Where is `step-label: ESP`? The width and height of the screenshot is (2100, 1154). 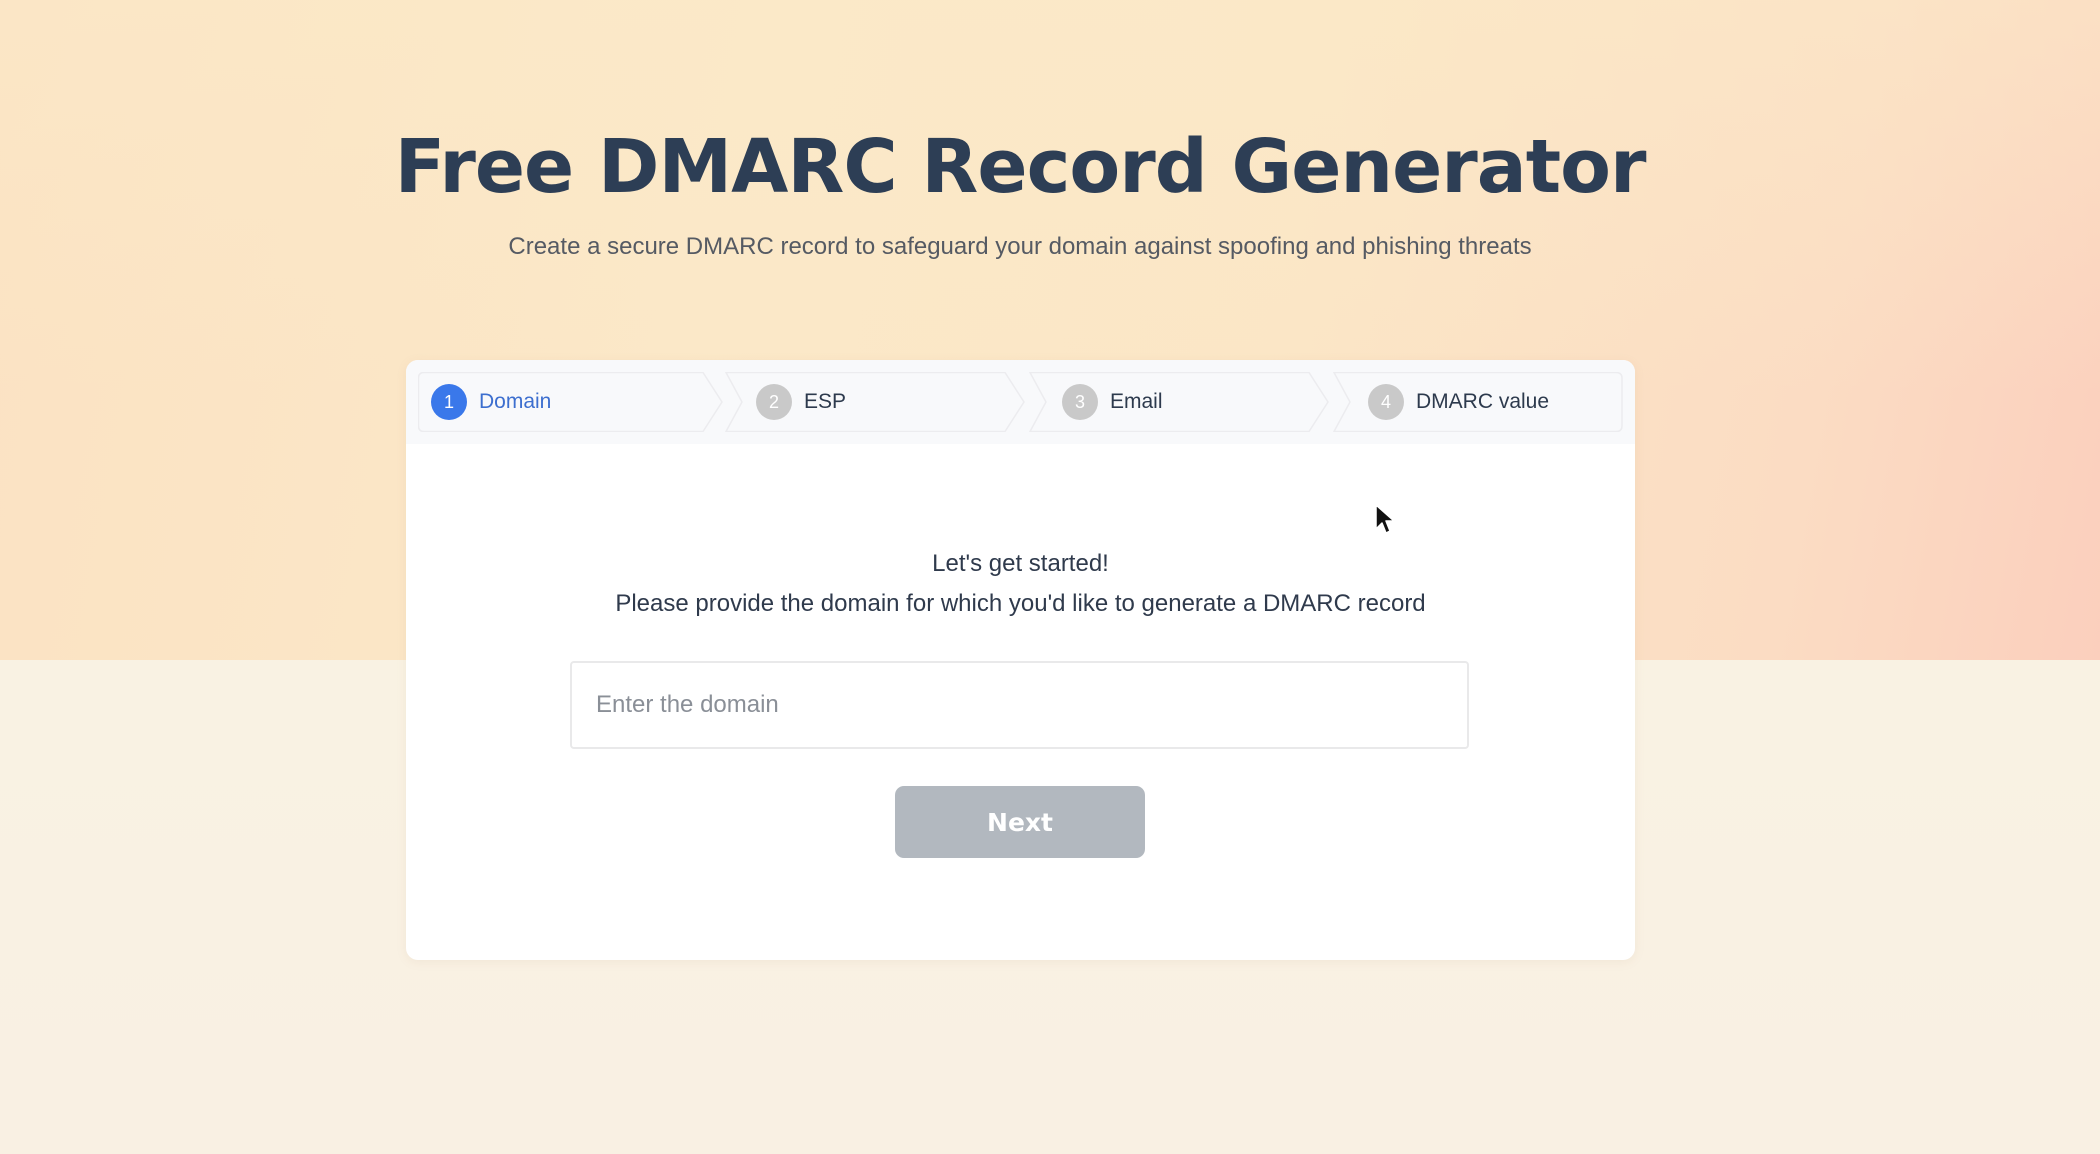
step-label: ESP is located at coordinates (825, 401).